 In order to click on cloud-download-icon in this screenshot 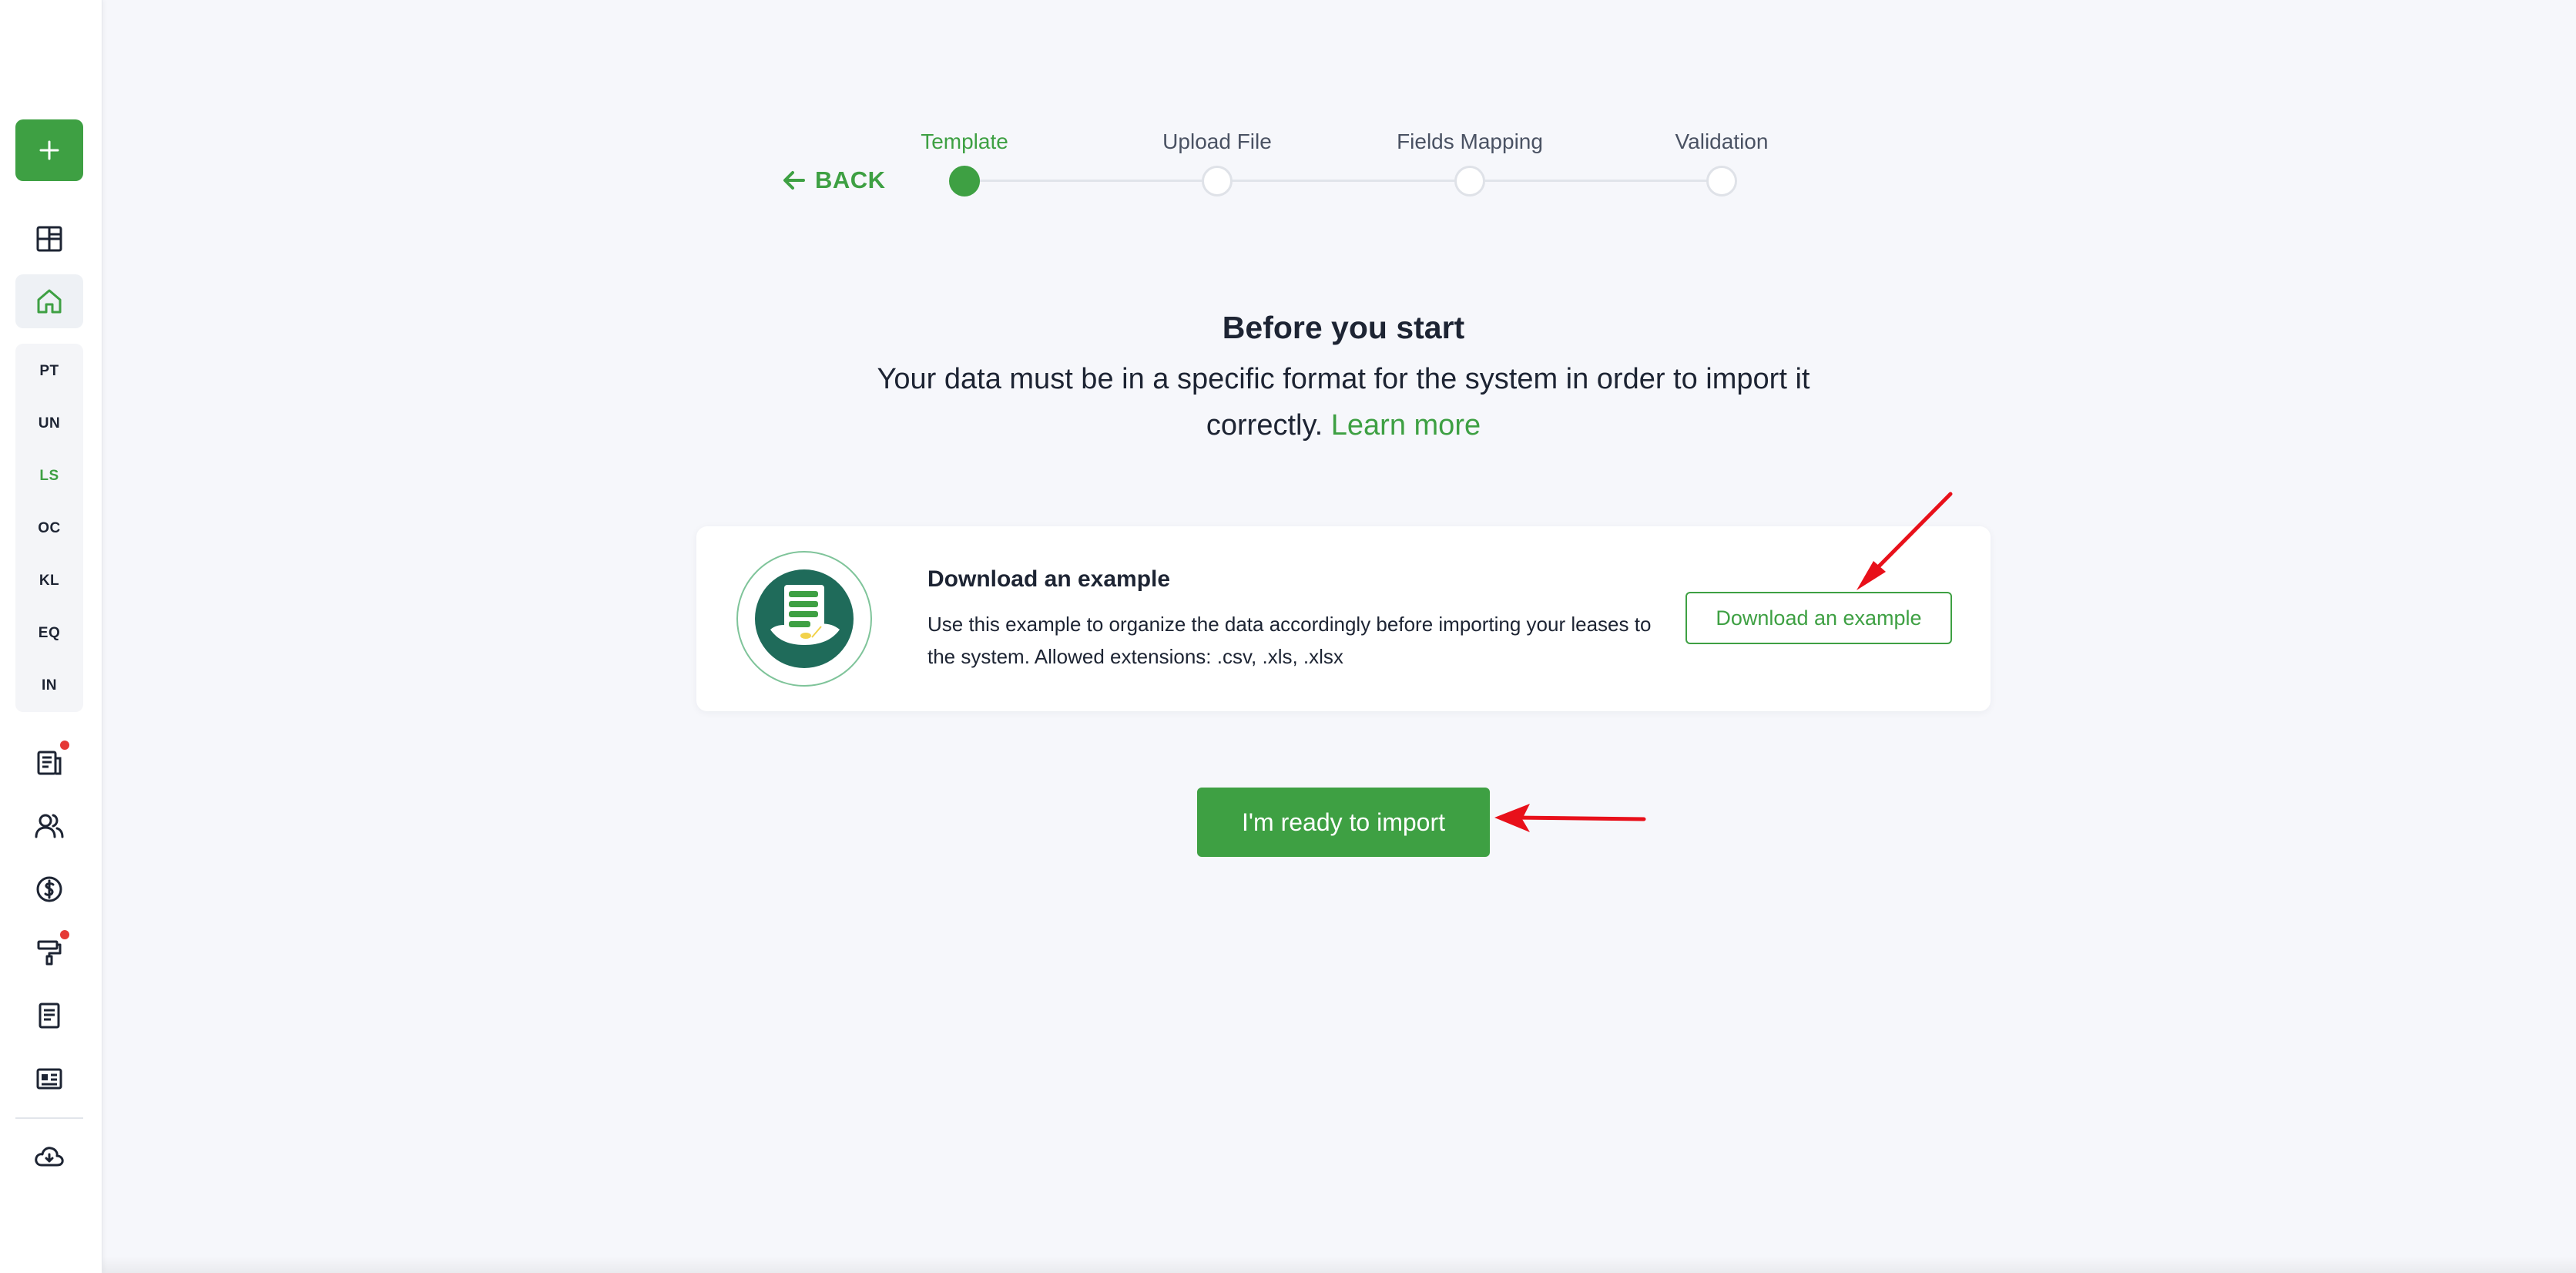, I will do `click(49, 1157)`.